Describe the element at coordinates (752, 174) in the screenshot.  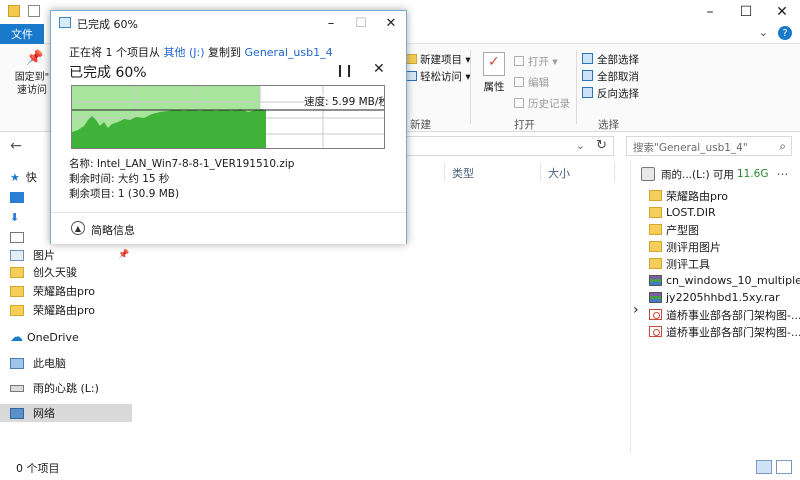
I see `preview-free-space: 11.6G` at that location.